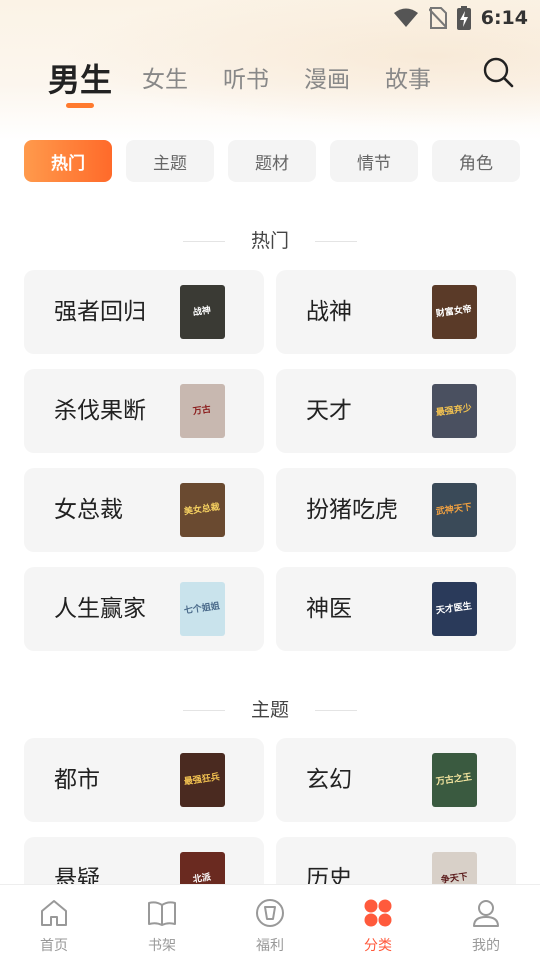  I want to click on nav-profile: 我的, so click(486, 922).